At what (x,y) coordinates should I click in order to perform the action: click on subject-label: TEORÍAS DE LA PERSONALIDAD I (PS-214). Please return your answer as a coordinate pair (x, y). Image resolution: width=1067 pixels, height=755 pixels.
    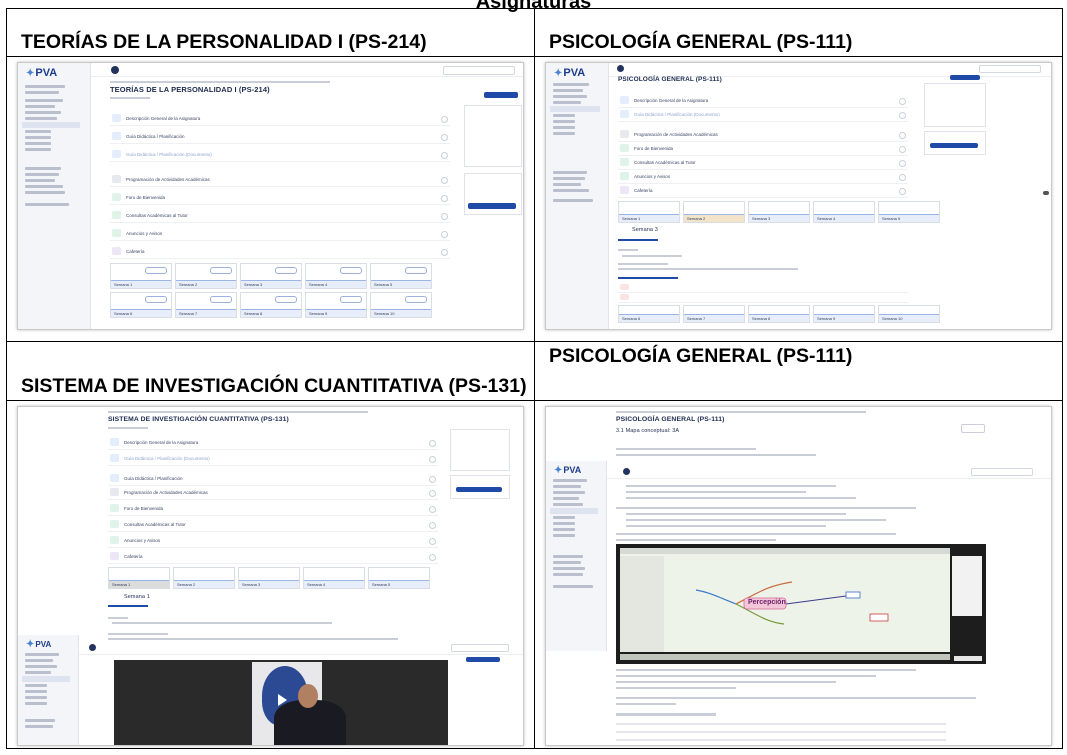
    Looking at the image, I should click on (224, 42).